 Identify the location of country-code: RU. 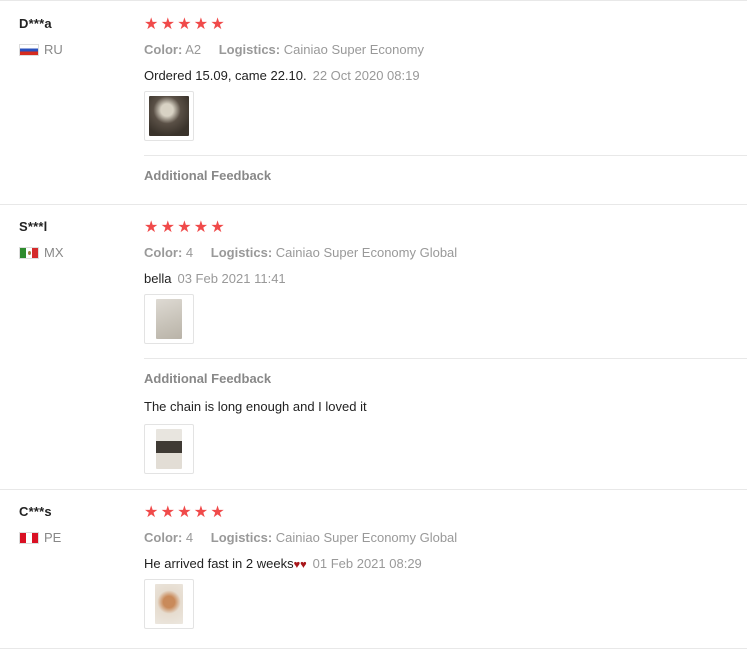
(53, 49).